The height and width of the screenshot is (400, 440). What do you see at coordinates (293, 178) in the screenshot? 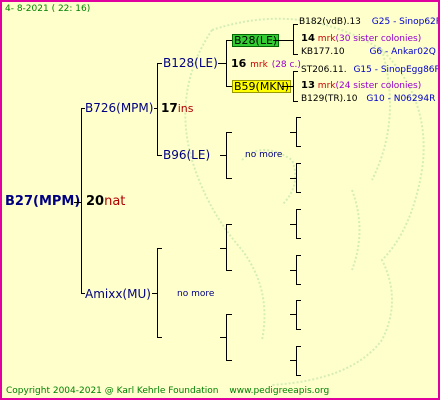
I see `g4-bracket-4-stub` at bounding box center [293, 178].